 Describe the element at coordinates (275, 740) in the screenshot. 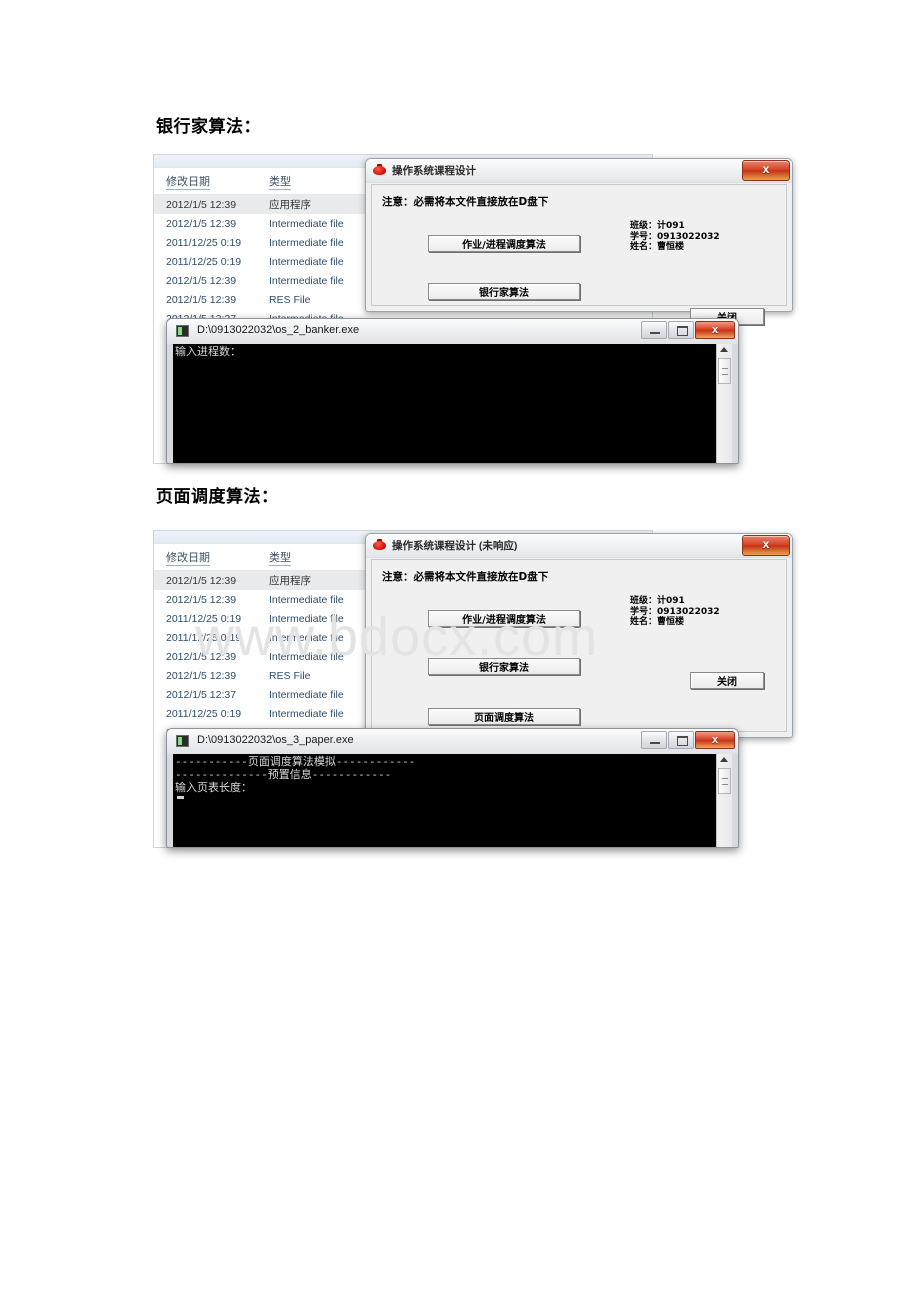

I see `console-title: D:\0913022032\os_3_paper.exe` at that location.